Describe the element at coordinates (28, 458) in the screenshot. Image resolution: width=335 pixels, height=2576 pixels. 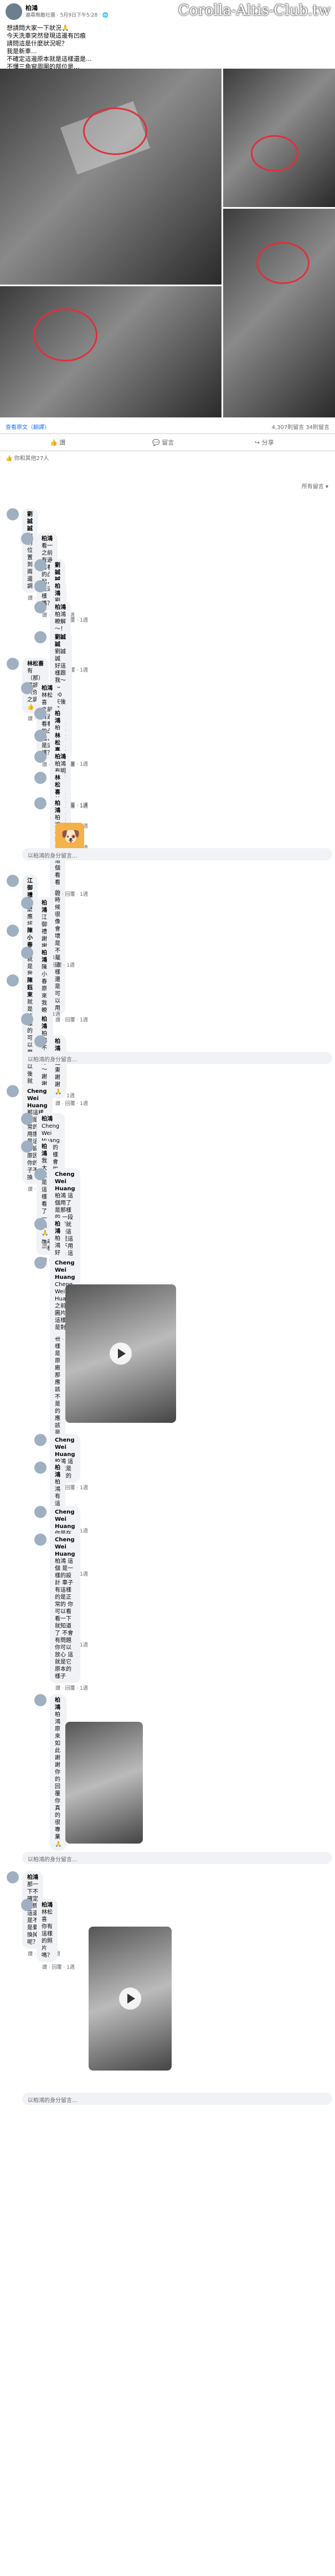
I see `reaction-summary: 👍 你和其他27人` at that location.